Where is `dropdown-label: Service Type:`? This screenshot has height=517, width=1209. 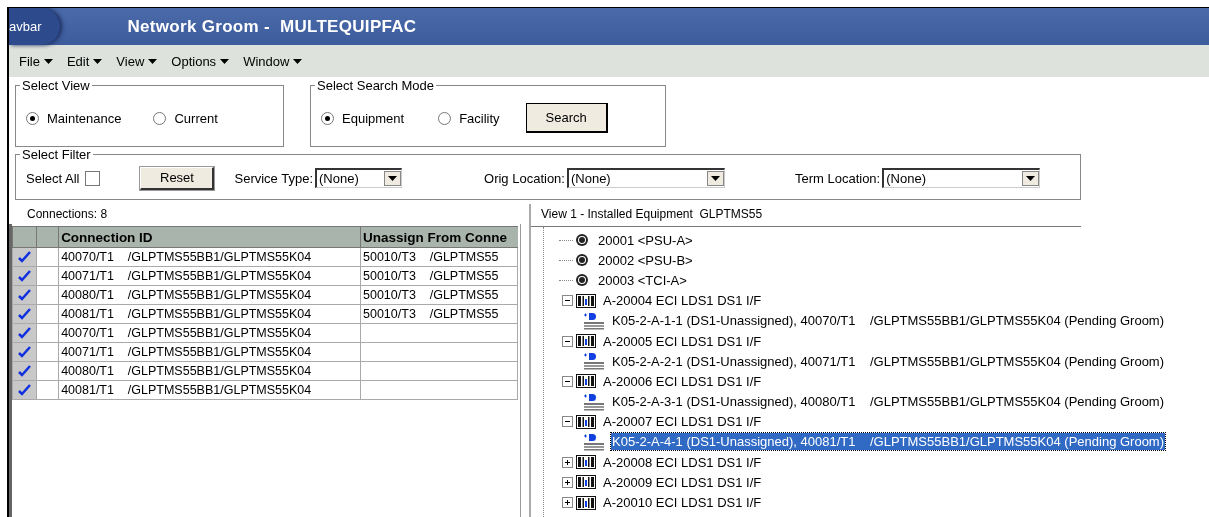
dropdown-label: Service Type: is located at coordinates (273, 178).